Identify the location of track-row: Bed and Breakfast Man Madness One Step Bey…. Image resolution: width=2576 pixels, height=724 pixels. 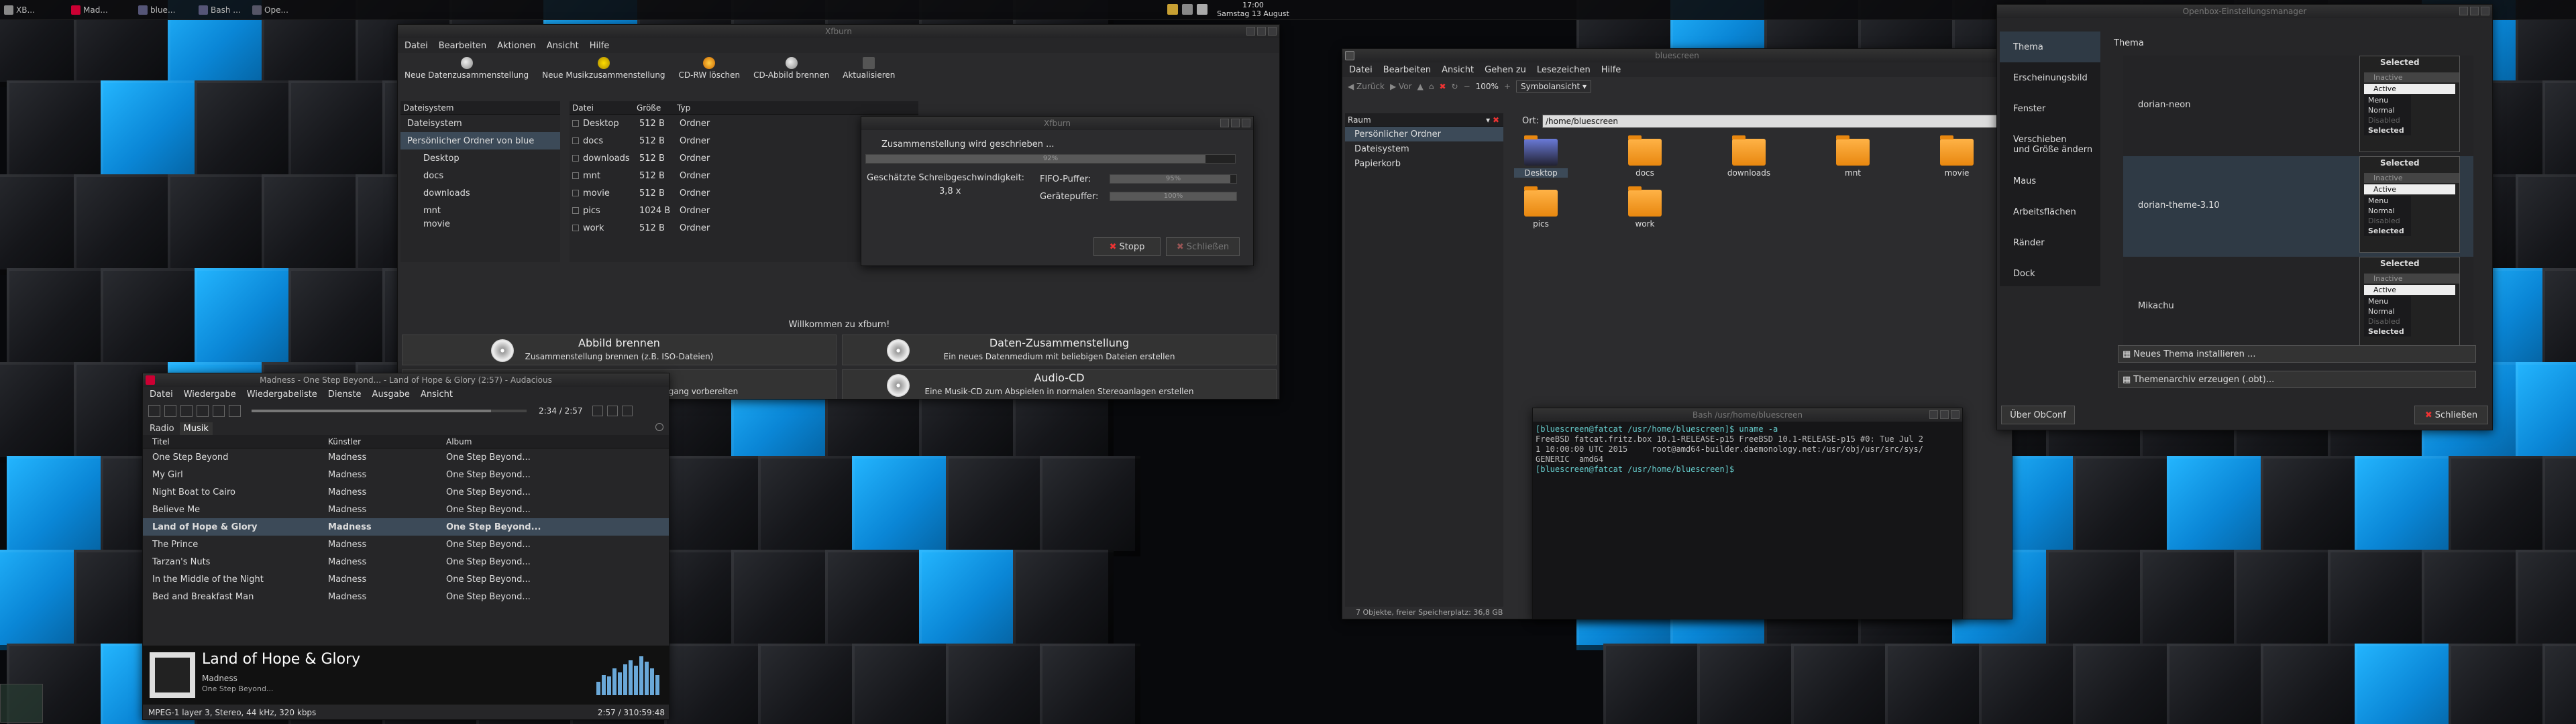
(406, 596).